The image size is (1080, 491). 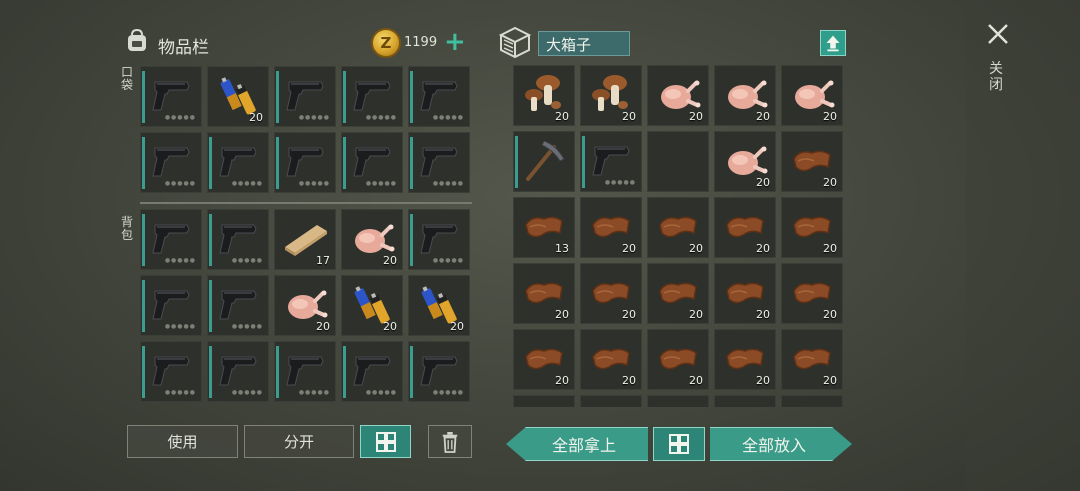 I want to click on coin-icon: Z, so click(x=386, y=43).